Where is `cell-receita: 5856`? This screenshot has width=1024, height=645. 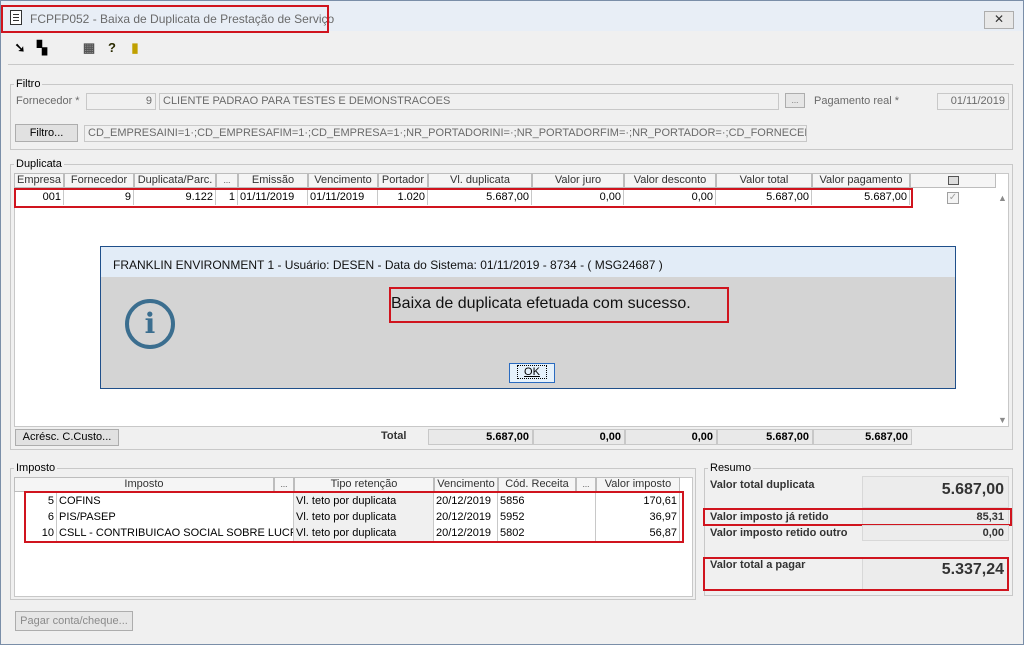
cell-receita: 5856 is located at coordinates (547, 501).